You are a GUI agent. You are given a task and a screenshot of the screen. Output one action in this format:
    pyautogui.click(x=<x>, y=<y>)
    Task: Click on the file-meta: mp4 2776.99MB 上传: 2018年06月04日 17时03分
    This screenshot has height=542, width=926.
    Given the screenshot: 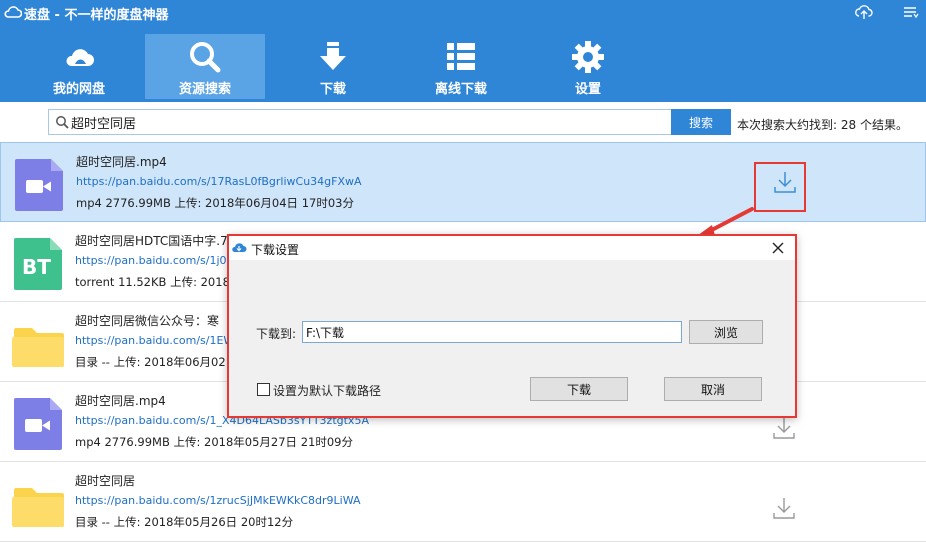 What is the action you would take?
    pyautogui.click(x=215, y=203)
    